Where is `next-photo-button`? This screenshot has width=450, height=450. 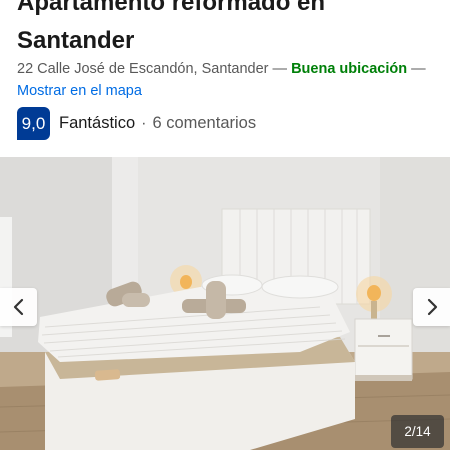 next-photo-button is located at coordinates (431, 307).